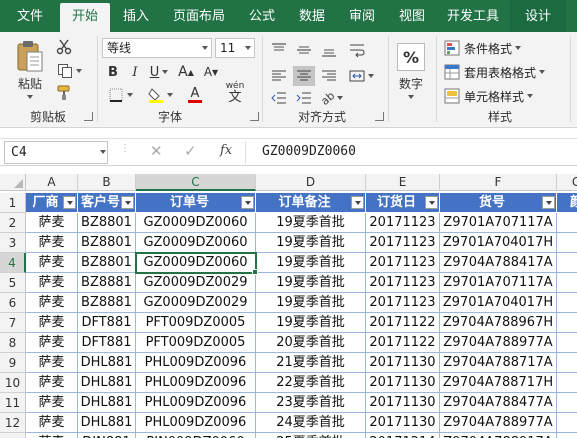 This screenshot has width=577, height=438. I want to click on table-cell: 22夏季首批, so click(311, 383).